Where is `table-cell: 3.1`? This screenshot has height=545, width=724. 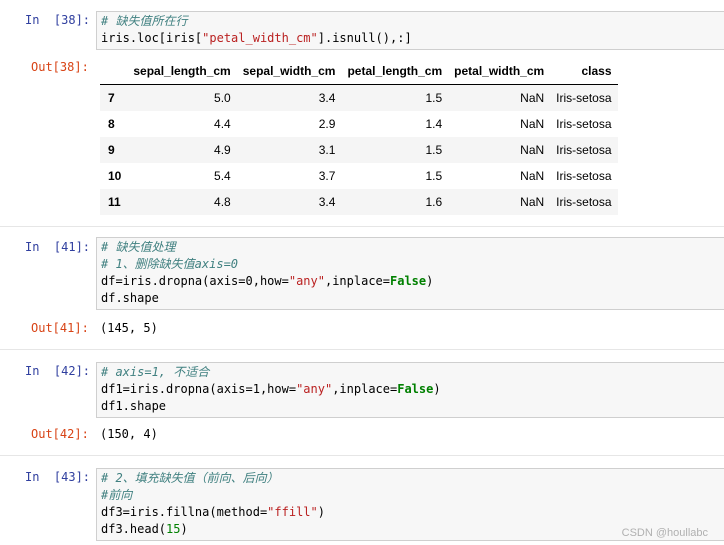
table-cell: 3.1 is located at coordinates (327, 150).